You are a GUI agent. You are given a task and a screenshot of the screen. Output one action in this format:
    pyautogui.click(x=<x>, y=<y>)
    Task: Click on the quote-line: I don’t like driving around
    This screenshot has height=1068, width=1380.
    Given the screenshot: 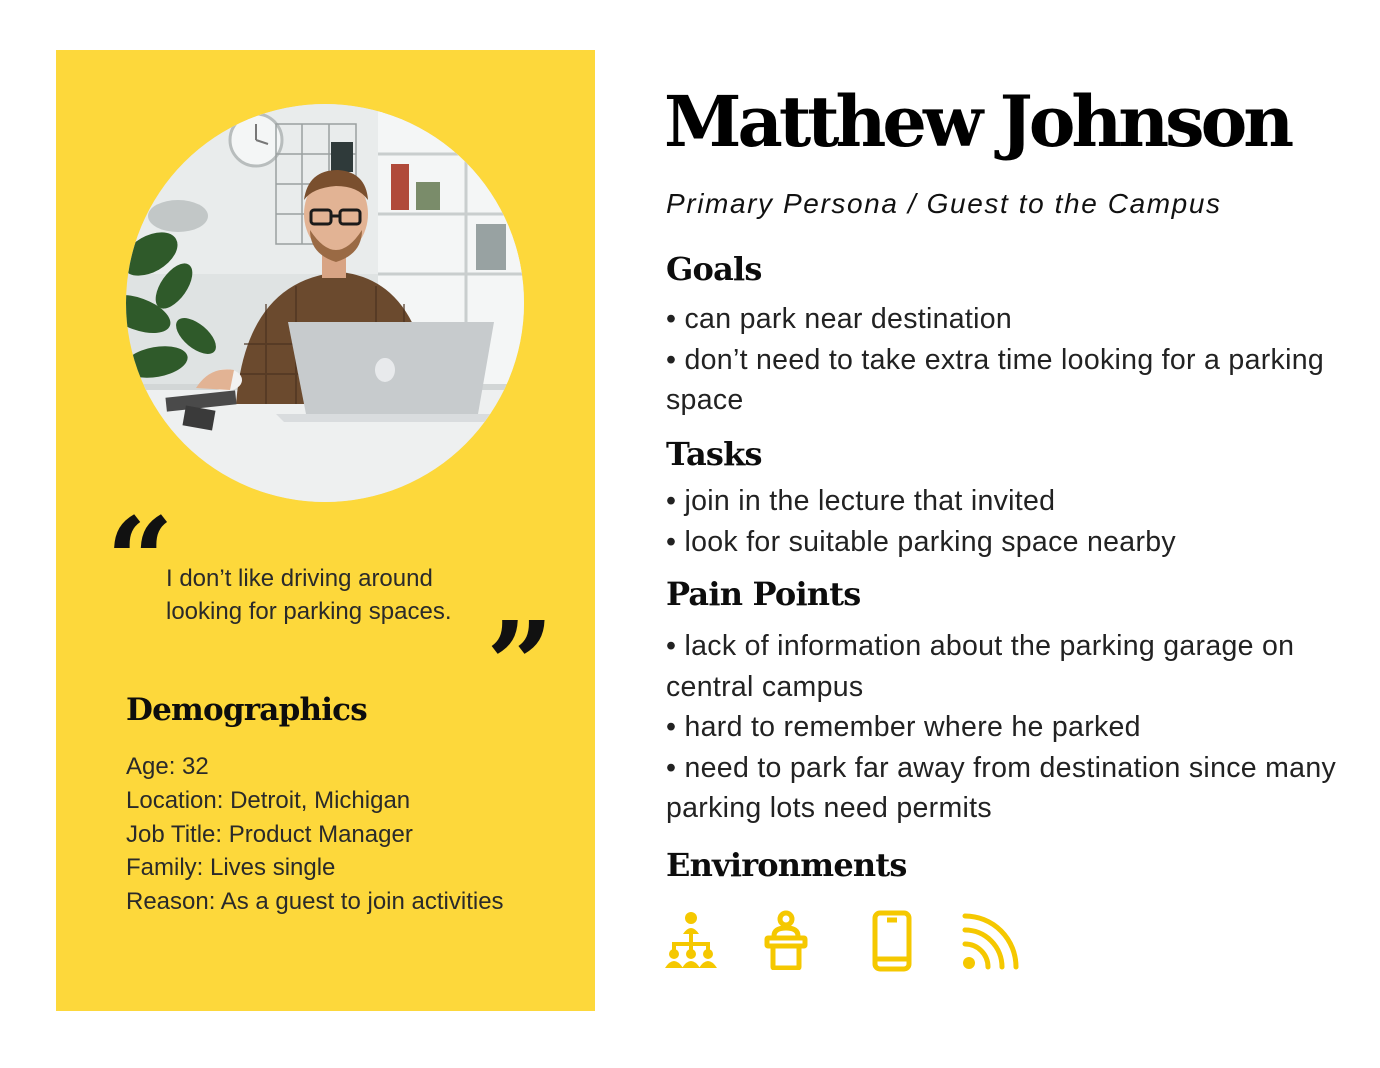 What is the action you would take?
    pyautogui.click(x=299, y=578)
    